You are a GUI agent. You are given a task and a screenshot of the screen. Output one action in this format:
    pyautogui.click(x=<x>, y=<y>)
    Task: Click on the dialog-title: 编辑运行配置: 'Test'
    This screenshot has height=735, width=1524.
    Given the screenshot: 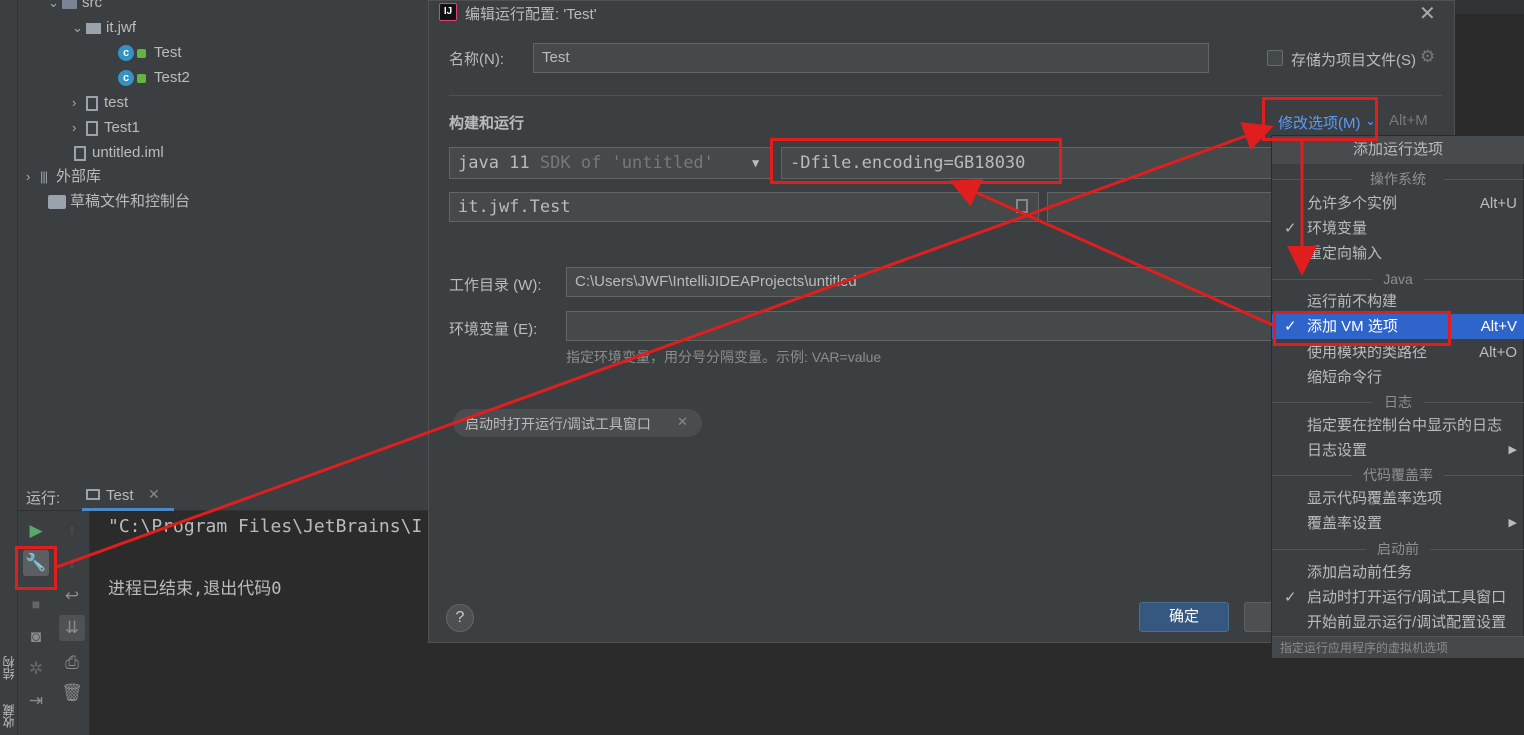 What is the action you would take?
    pyautogui.click(x=531, y=14)
    